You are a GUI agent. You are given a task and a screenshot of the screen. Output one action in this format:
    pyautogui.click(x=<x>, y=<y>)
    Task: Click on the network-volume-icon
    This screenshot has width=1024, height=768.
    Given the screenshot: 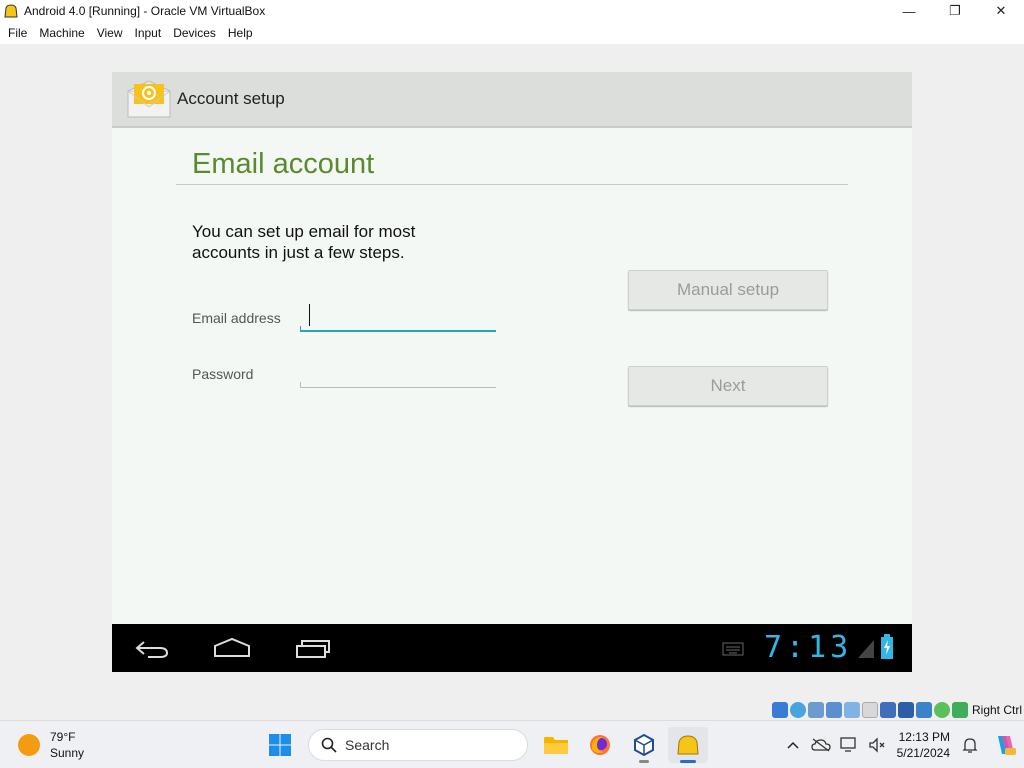 What is the action you would take?
    pyautogui.click(x=877, y=744)
    